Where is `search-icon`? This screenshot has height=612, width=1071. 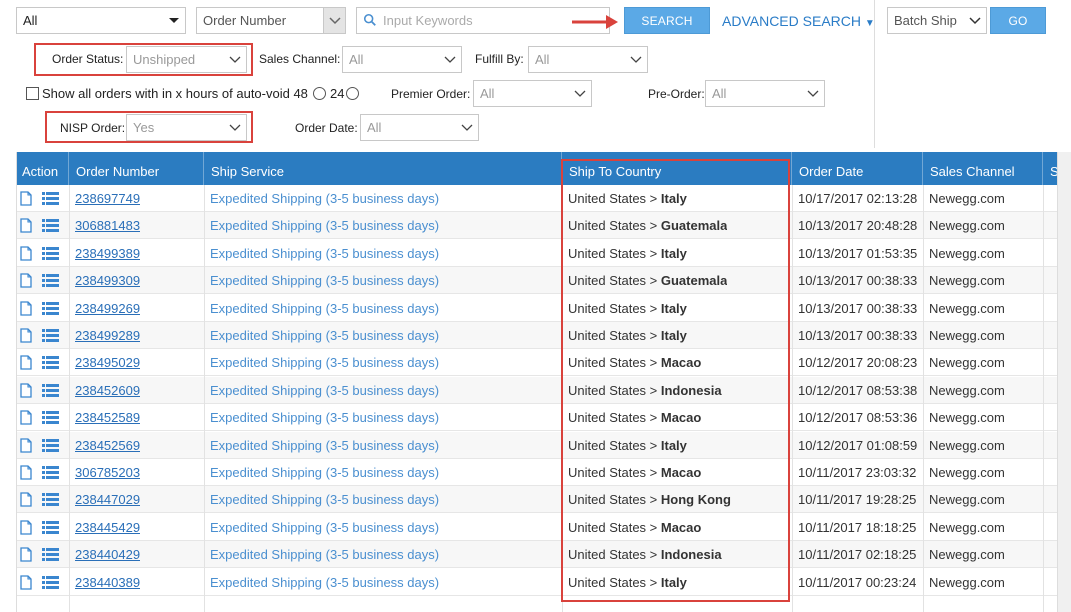
search-icon is located at coordinates (371, 21).